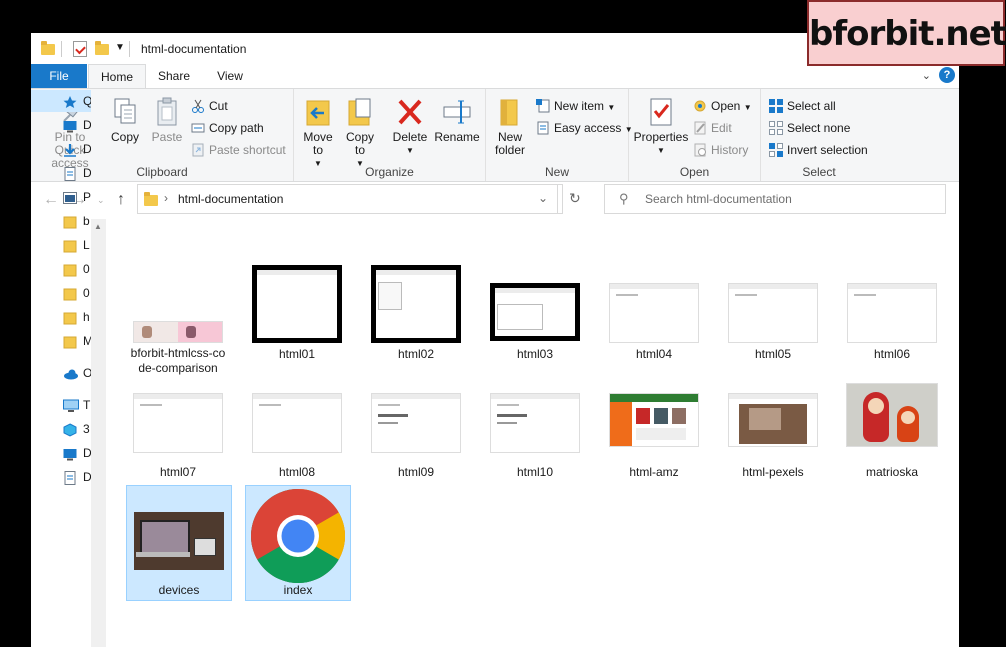 This screenshot has width=1006, height=647. What do you see at coordinates (297, 472) in the screenshot?
I see `file-name: html08` at bounding box center [297, 472].